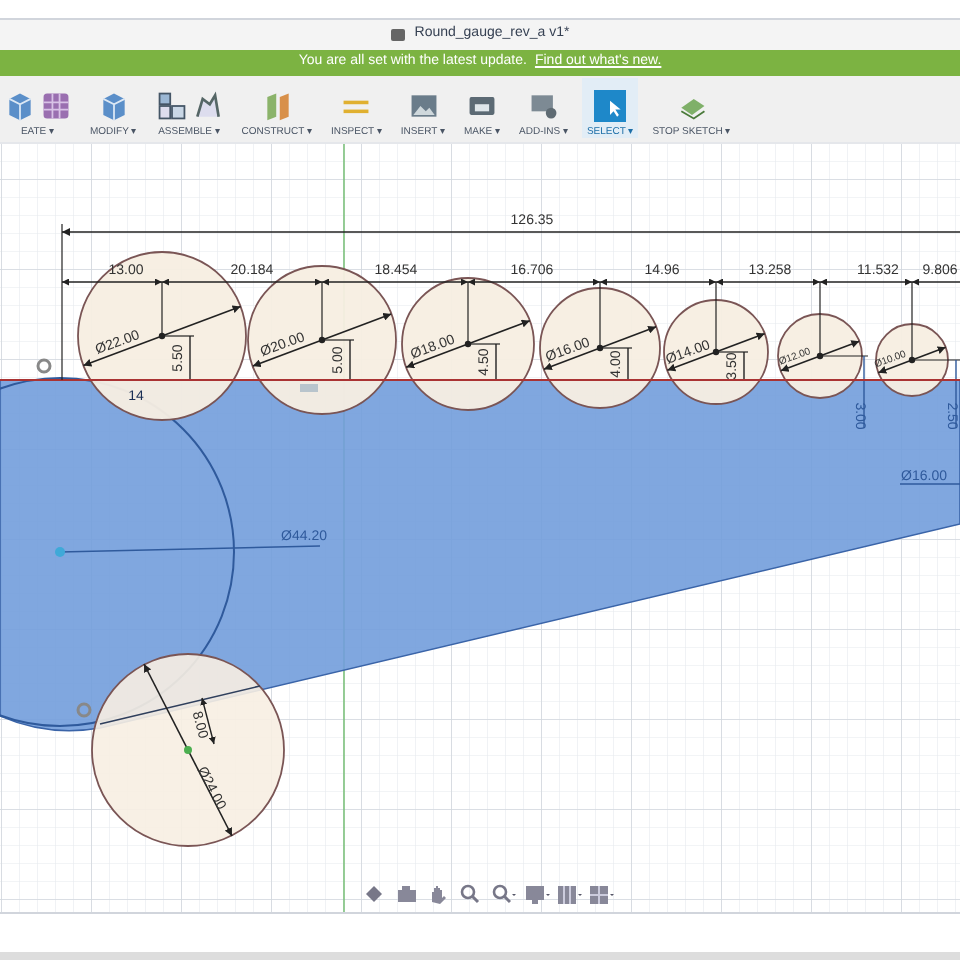 The image size is (960, 960). I want to click on cursor-icon, so click(610, 106).